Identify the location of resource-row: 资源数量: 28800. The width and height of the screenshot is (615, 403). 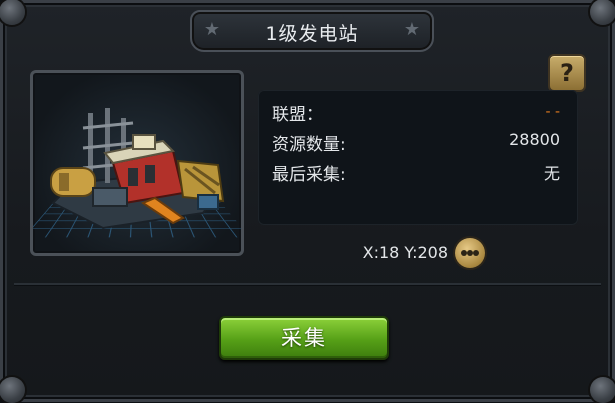
(416, 143).